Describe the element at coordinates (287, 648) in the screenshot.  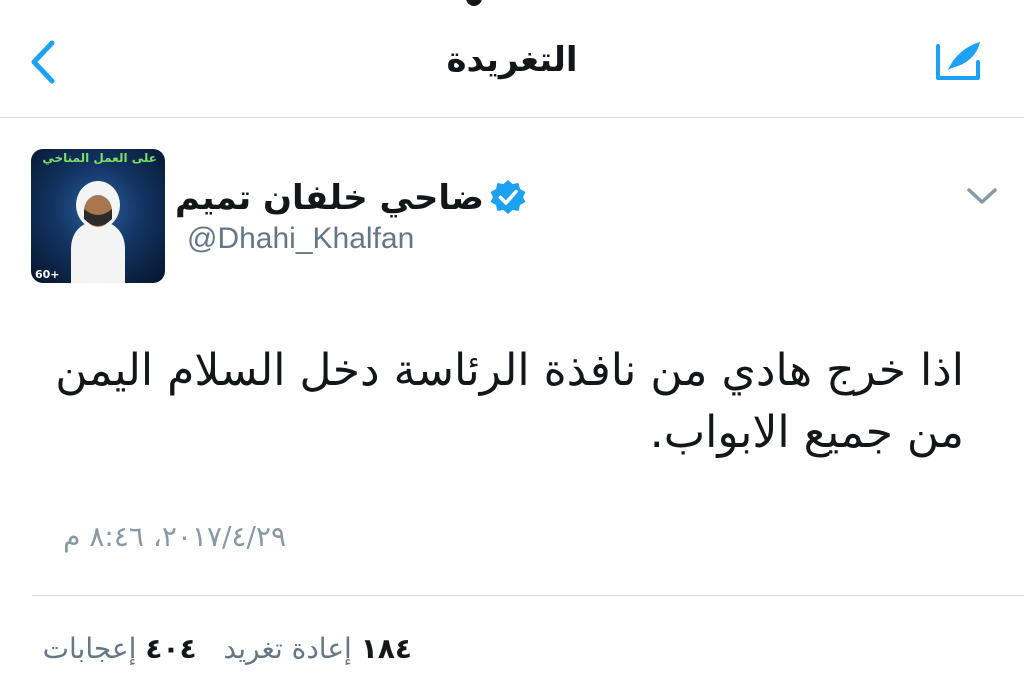
I see `retweets-label: إعادة تغريد` at that location.